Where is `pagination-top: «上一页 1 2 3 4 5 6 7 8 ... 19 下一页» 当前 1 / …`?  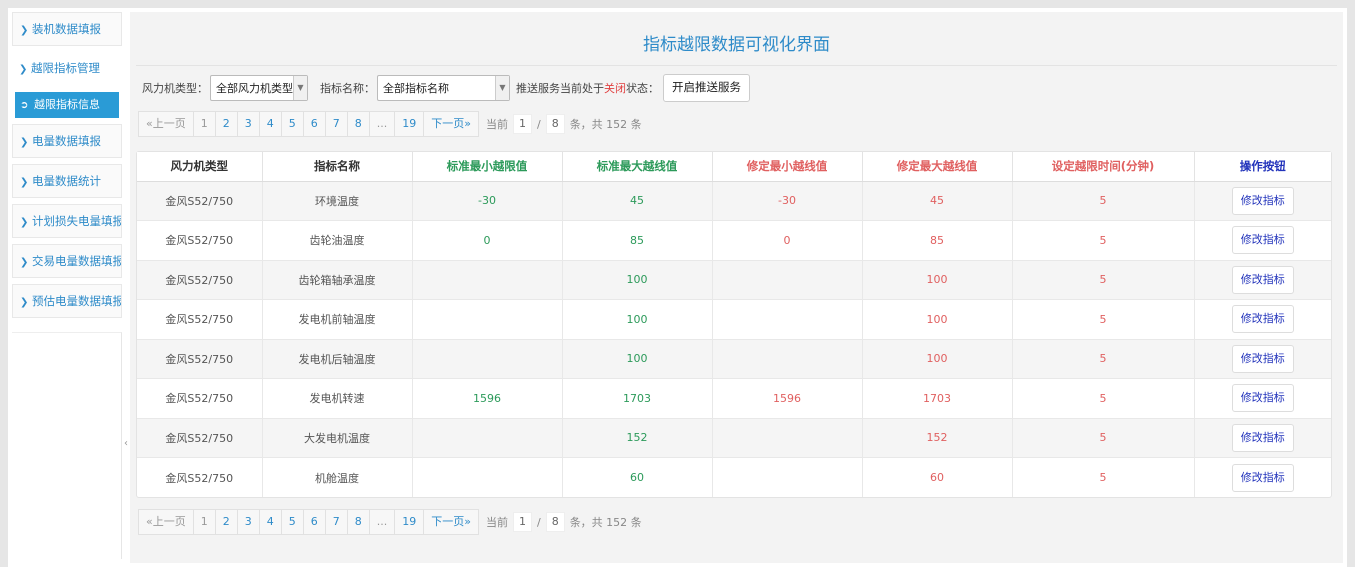
pagination-top: «上一页 1 2 3 4 5 6 7 8 ... 19 下一页» 当前 1 / … is located at coordinates (736, 124).